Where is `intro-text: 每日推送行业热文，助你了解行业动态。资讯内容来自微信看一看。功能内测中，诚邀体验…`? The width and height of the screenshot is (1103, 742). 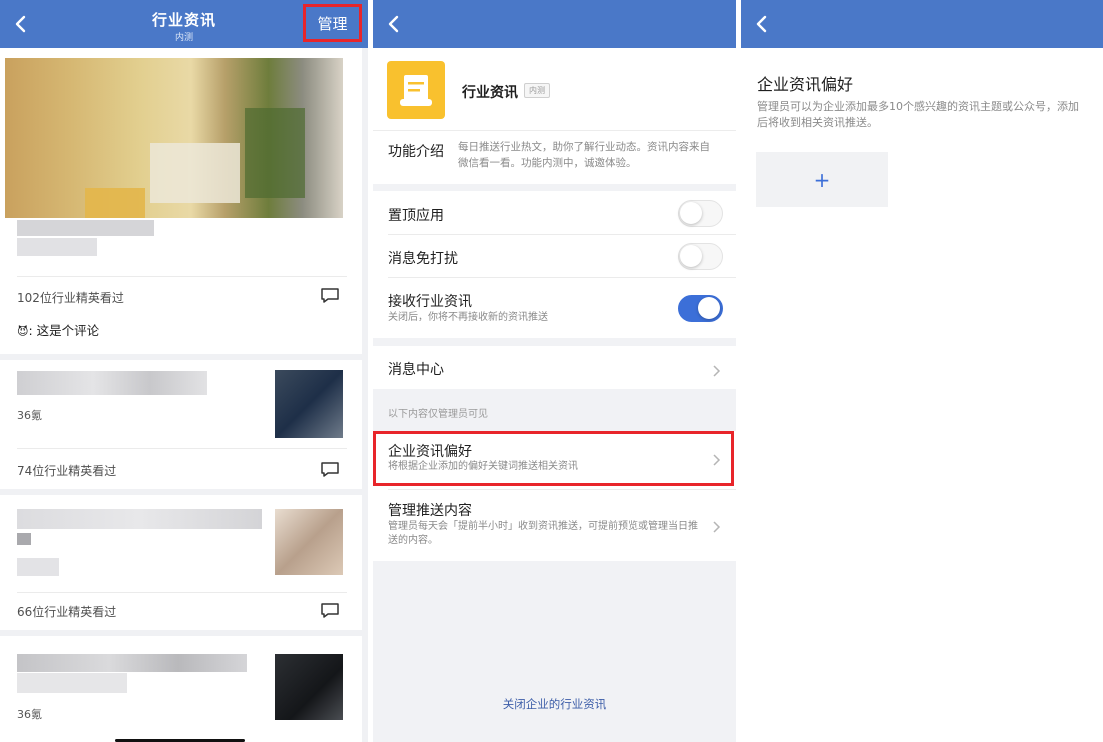
intro-text: 每日推送行业热文，助你了解行业动态。资讯内容来自微信看一看。功能内测中，诚邀体验… is located at coordinates (584, 155).